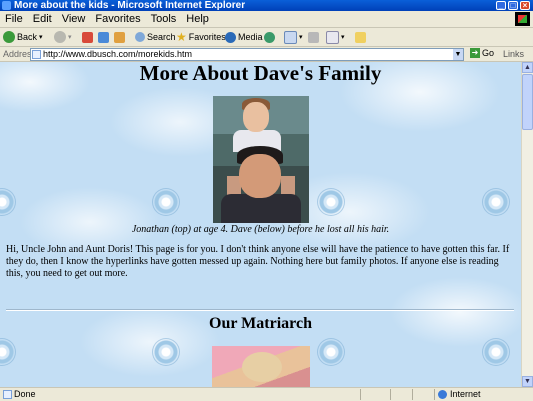  What do you see at coordinates (260, 310) in the screenshot?
I see `divider` at bounding box center [260, 310].